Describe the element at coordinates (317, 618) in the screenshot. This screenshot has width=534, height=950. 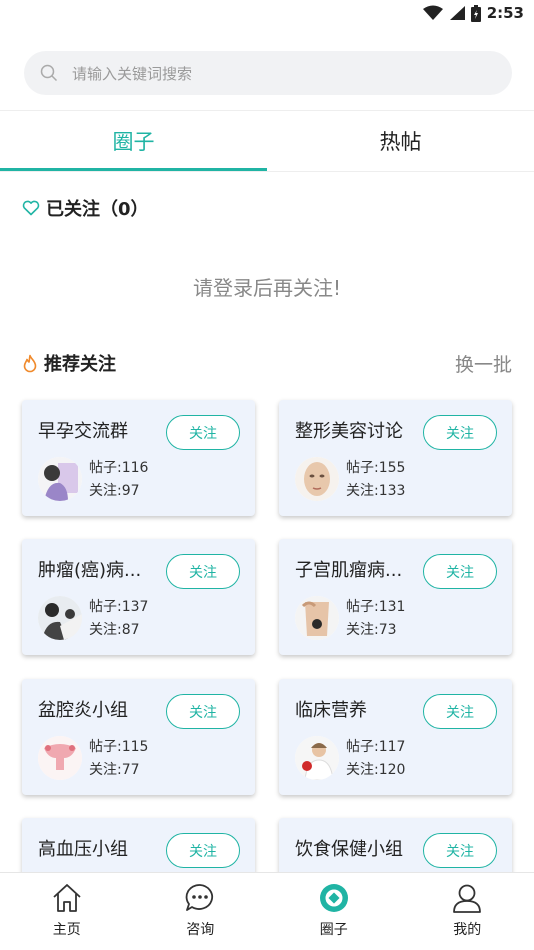
I see `abdomen-image` at that location.